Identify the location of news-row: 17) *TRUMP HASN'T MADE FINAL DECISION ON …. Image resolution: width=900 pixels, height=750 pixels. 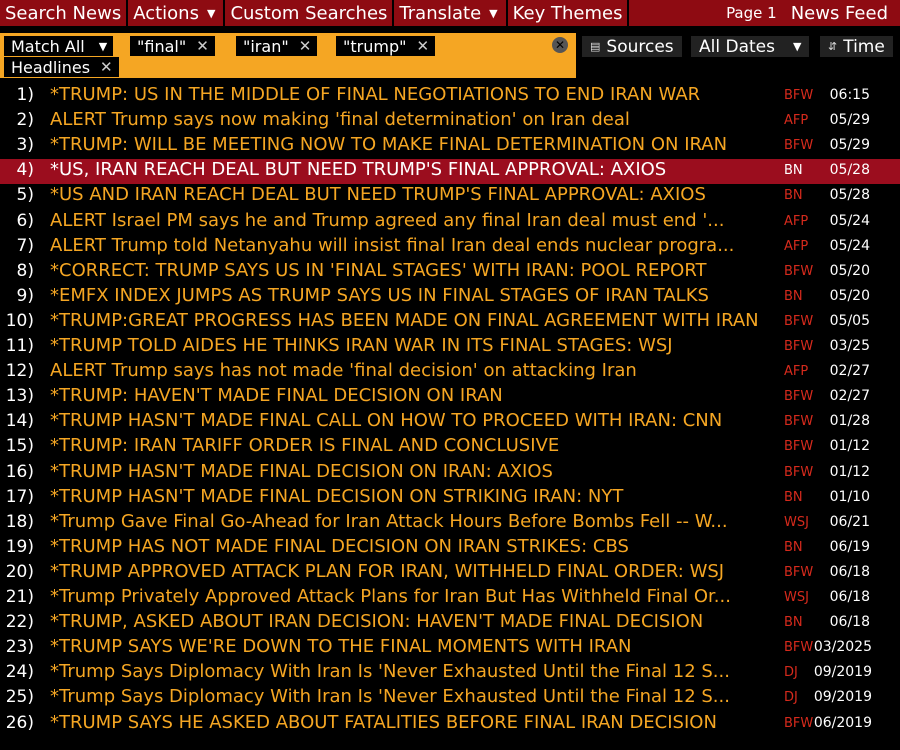
(450, 498).